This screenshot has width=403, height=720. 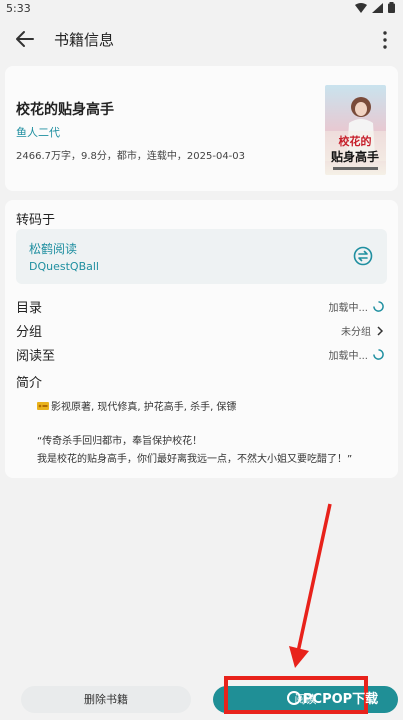 I want to click on status-icons, so click(x=375, y=7).